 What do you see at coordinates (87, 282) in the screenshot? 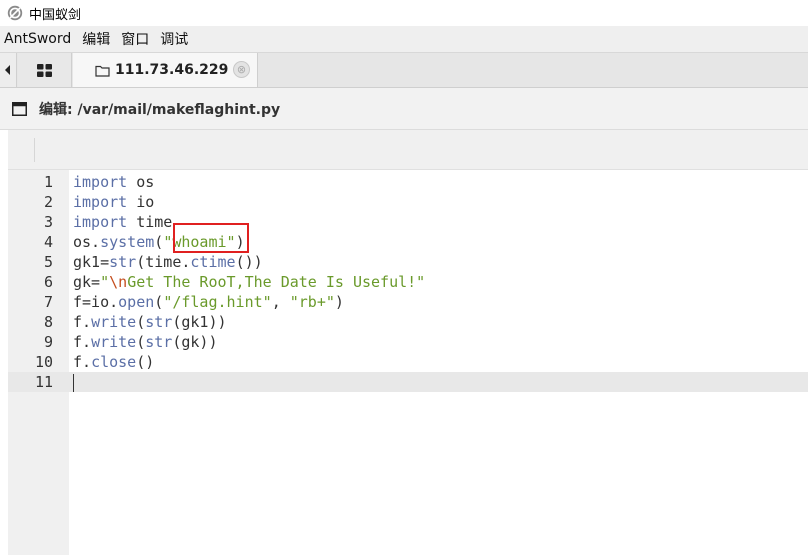
I see `code-token: gk=` at bounding box center [87, 282].